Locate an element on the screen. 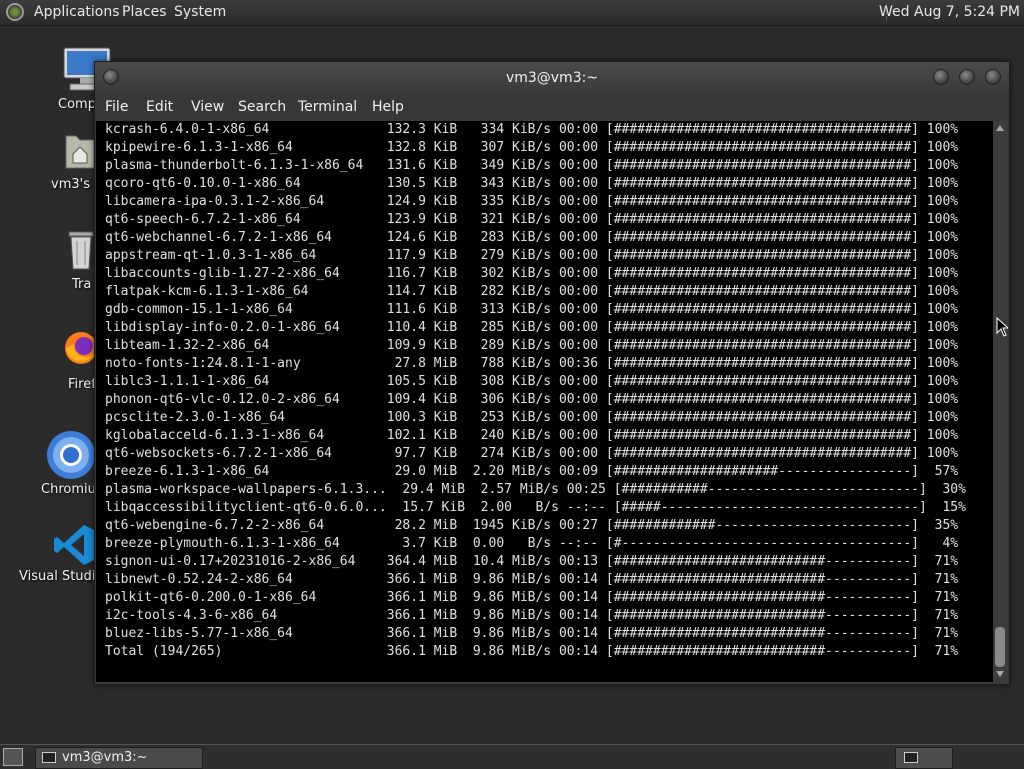 Image resolution: width=1024 pixels, height=769 pixels. applications-menu: Applications is located at coordinates (77, 12).